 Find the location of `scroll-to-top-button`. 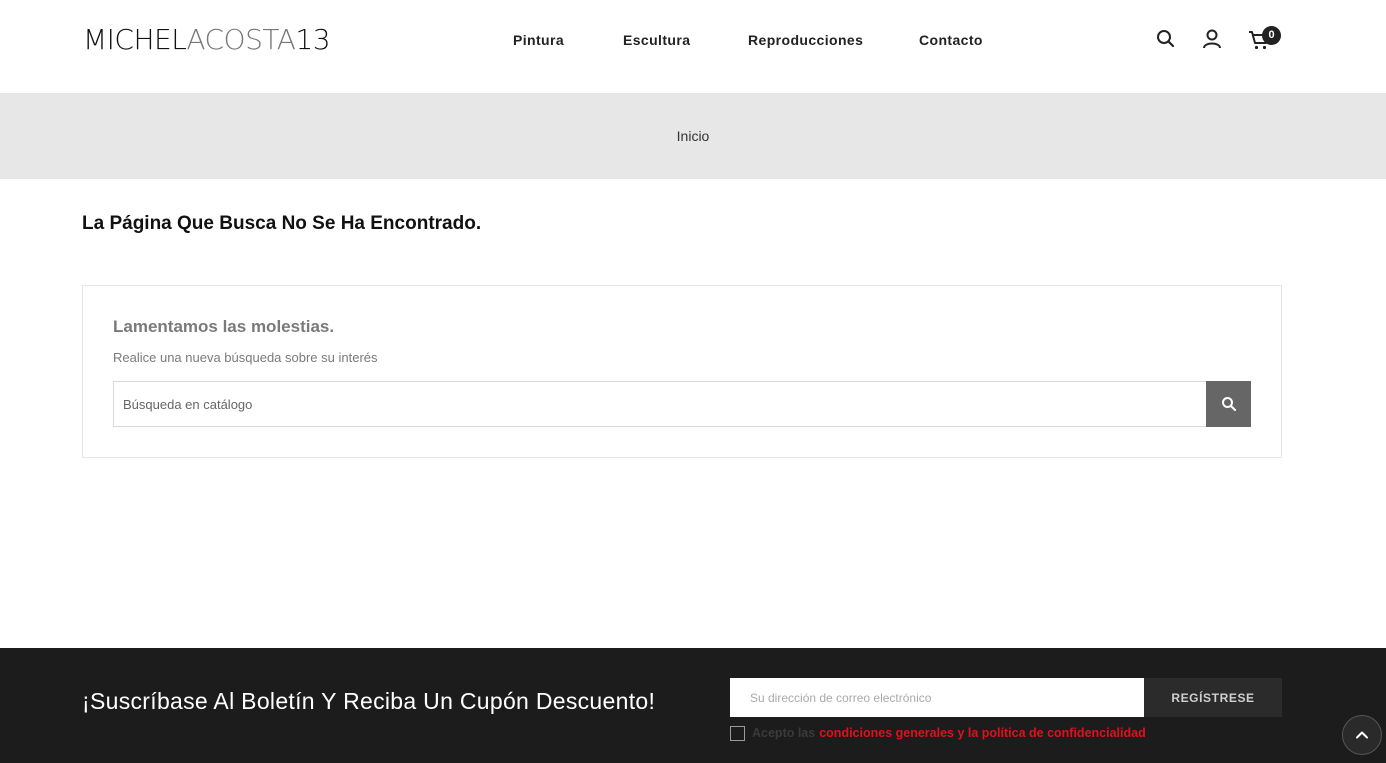

scroll-to-top-button is located at coordinates (1362, 735).